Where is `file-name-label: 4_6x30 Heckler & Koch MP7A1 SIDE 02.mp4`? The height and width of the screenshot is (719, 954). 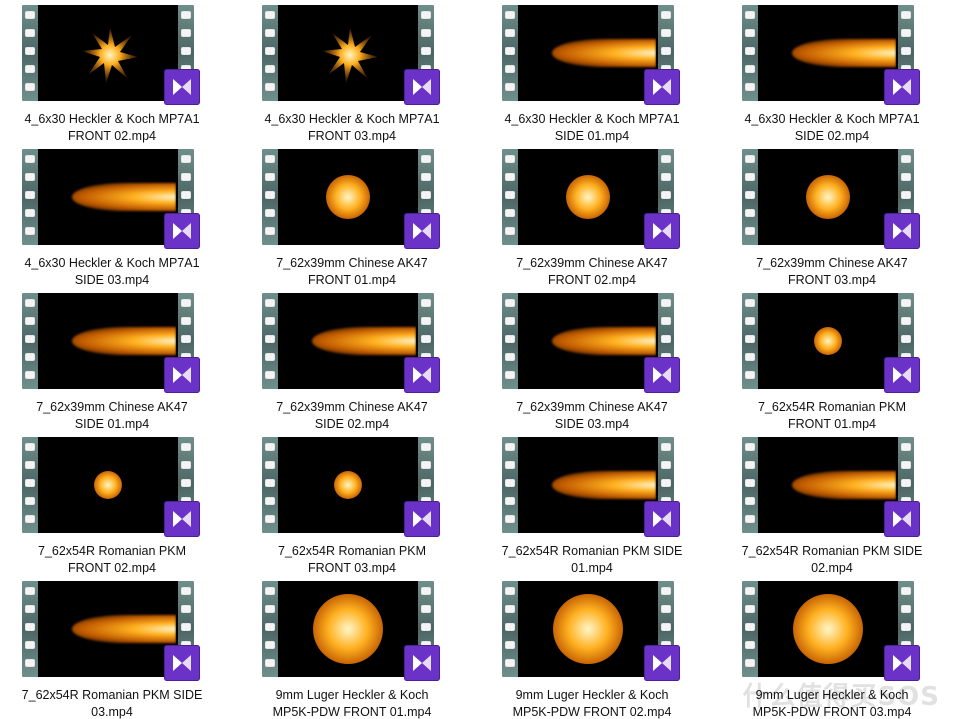
file-name-label: 4_6x30 Heckler & Koch MP7A1 SIDE 02.mp4 is located at coordinates (832, 128).